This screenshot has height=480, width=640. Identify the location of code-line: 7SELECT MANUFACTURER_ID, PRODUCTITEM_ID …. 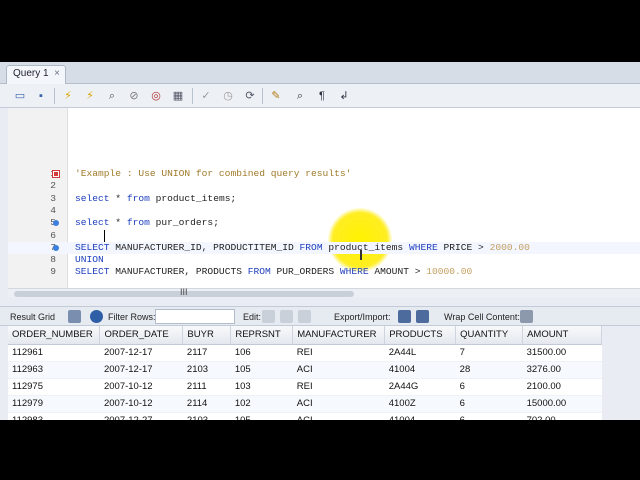
(324, 247).